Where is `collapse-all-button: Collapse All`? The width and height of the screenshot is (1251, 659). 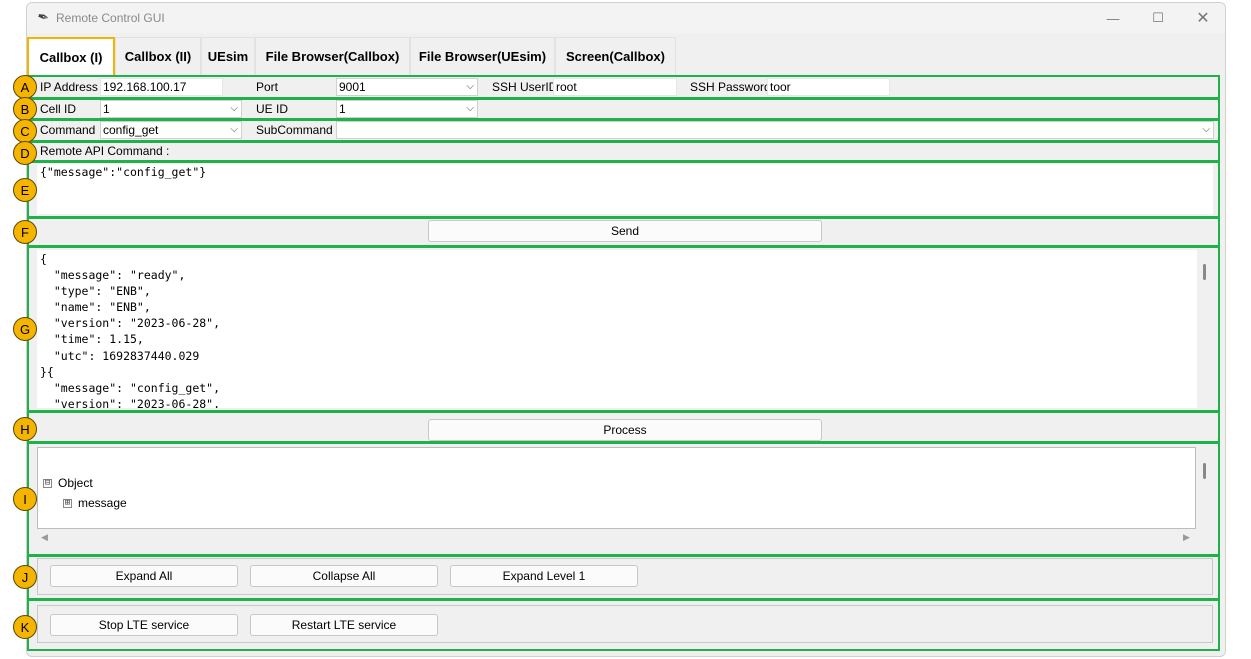 collapse-all-button: Collapse All is located at coordinates (344, 576).